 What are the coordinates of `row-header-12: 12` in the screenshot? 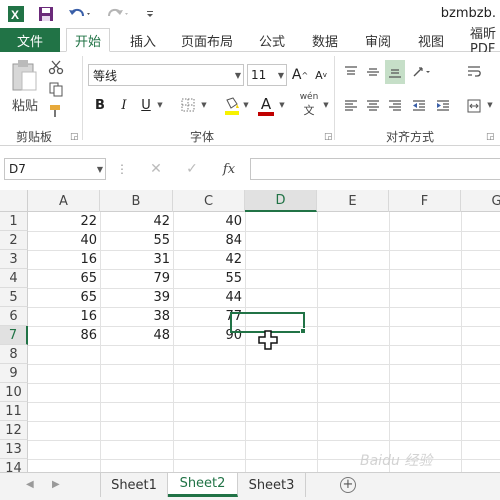 It's located at (14, 430).